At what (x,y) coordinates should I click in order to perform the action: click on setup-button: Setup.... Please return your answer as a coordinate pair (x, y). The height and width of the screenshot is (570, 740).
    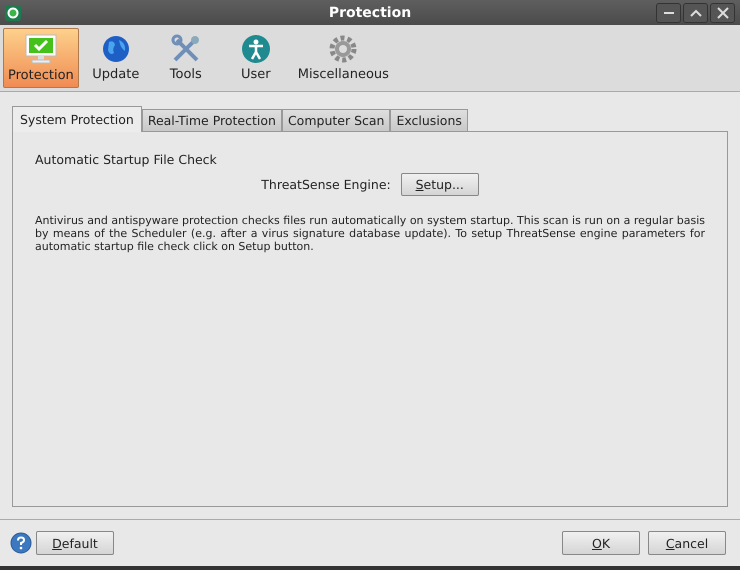
    Looking at the image, I should click on (439, 184).